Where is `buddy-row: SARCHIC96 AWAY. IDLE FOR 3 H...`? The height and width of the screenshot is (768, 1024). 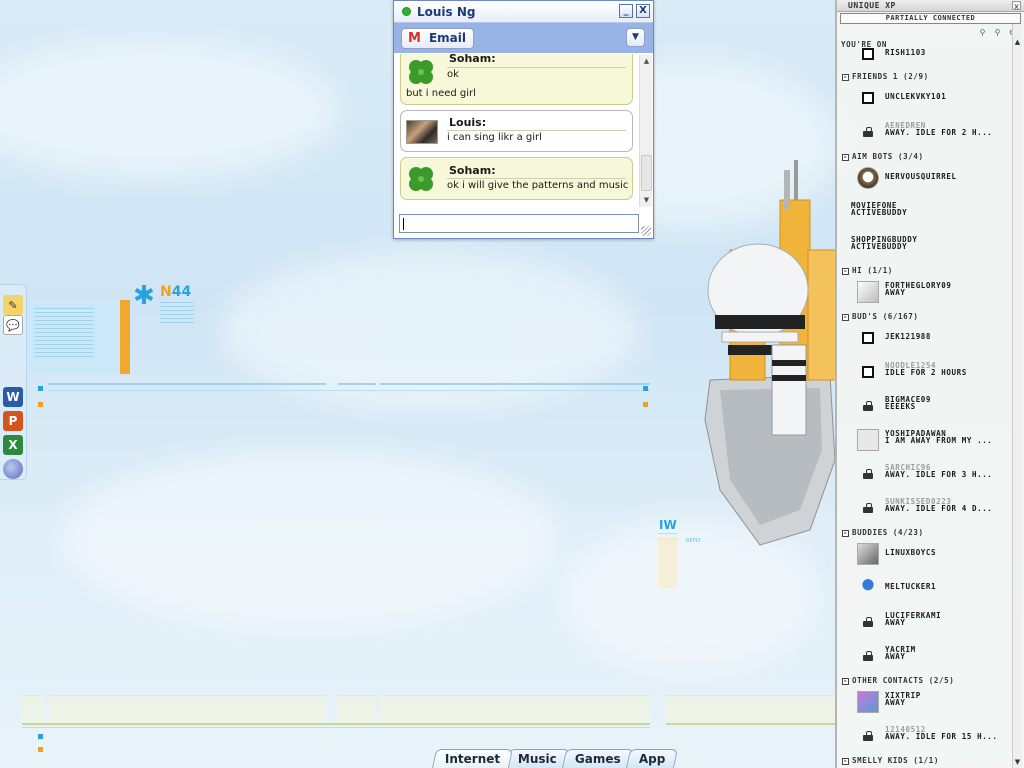
buddy-row: SARCHIC96 AWAY. IDLE FOR 3 H... is located at coordinates (925, 473).